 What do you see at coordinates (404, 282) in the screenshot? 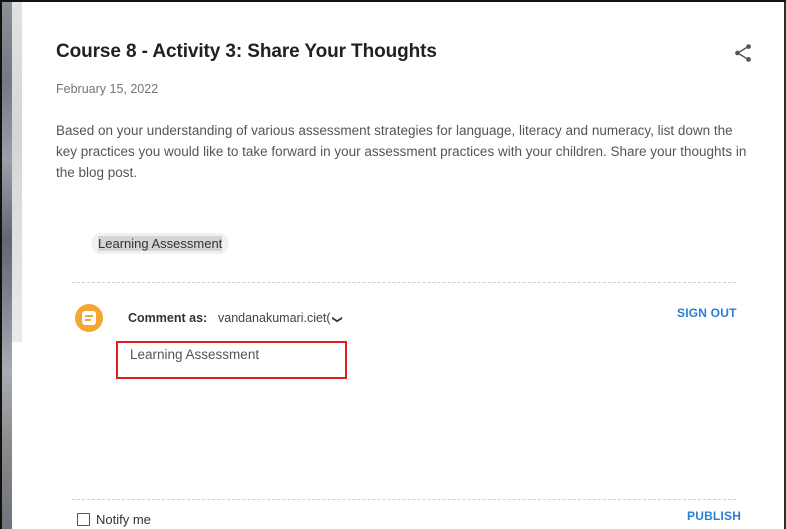
I see `comments-divider-top` at bounding box center [404, 282].